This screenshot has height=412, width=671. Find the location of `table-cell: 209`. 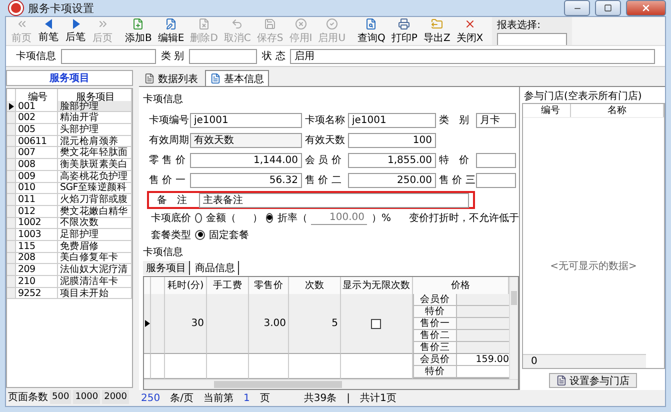

table-cell: 209 is located at coordinates (37, 270).